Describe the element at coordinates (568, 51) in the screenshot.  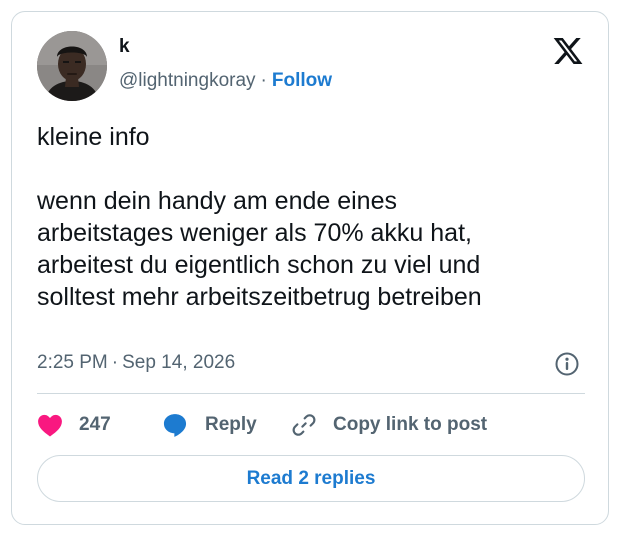
I see `x-logo-icon` at that location.